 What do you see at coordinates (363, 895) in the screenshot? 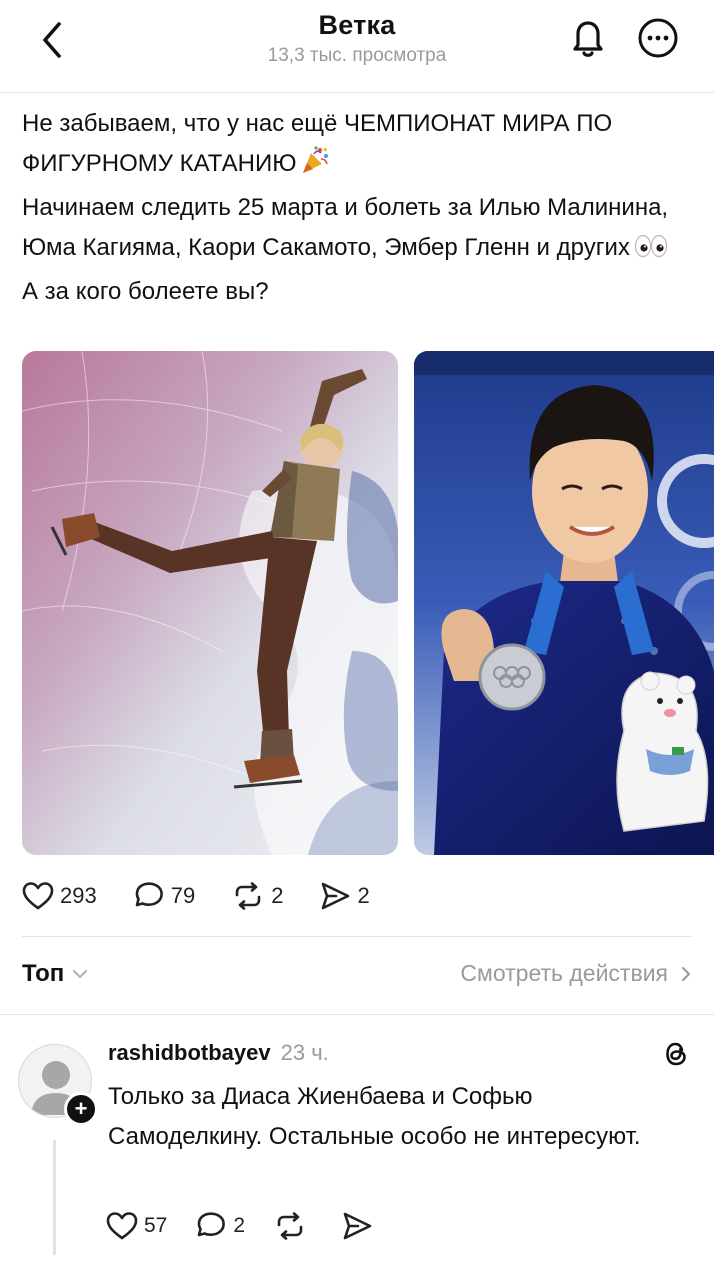
I see `share-count: 2` at bounding box center [363, 895].